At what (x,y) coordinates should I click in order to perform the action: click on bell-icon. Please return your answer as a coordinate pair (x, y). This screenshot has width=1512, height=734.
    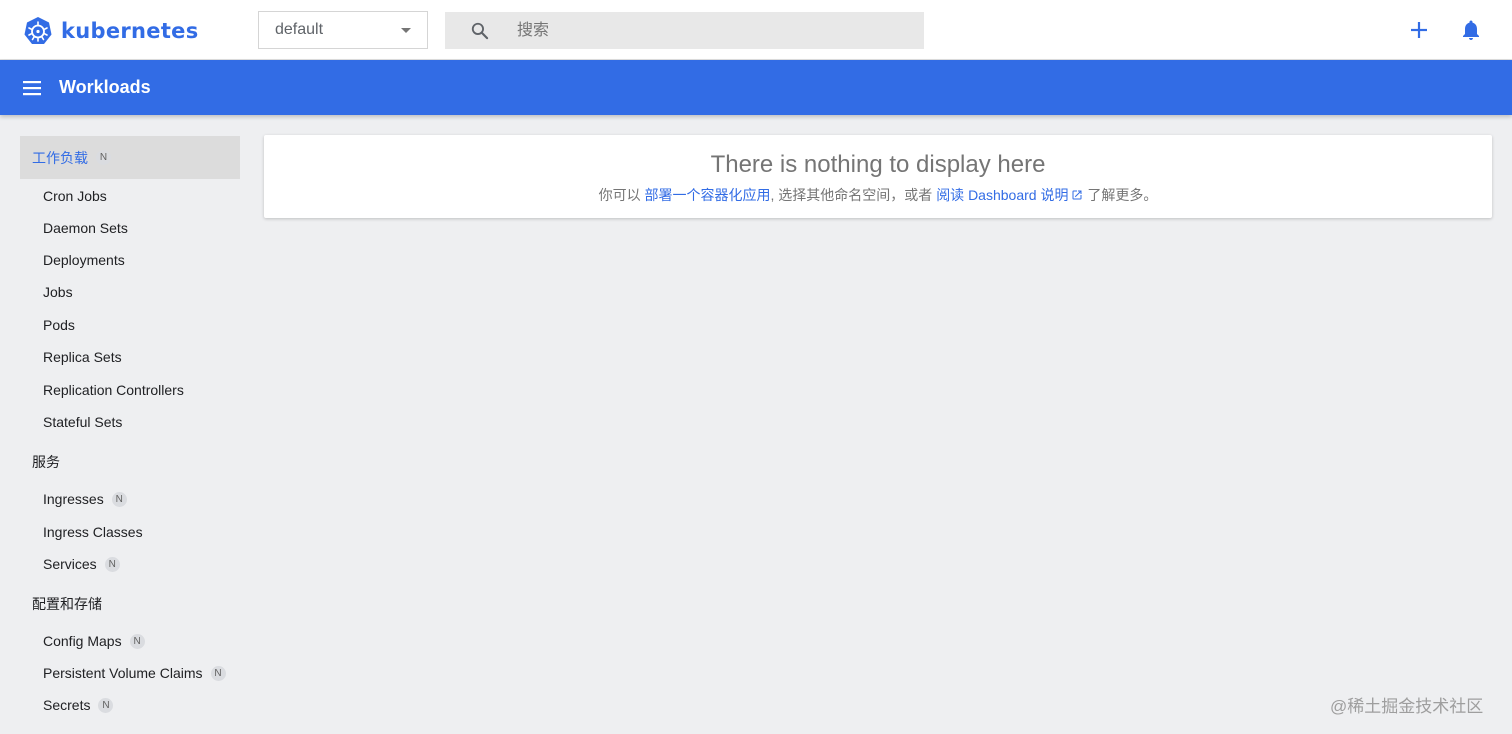
    Looking at the image, I should click on (1471, 30).